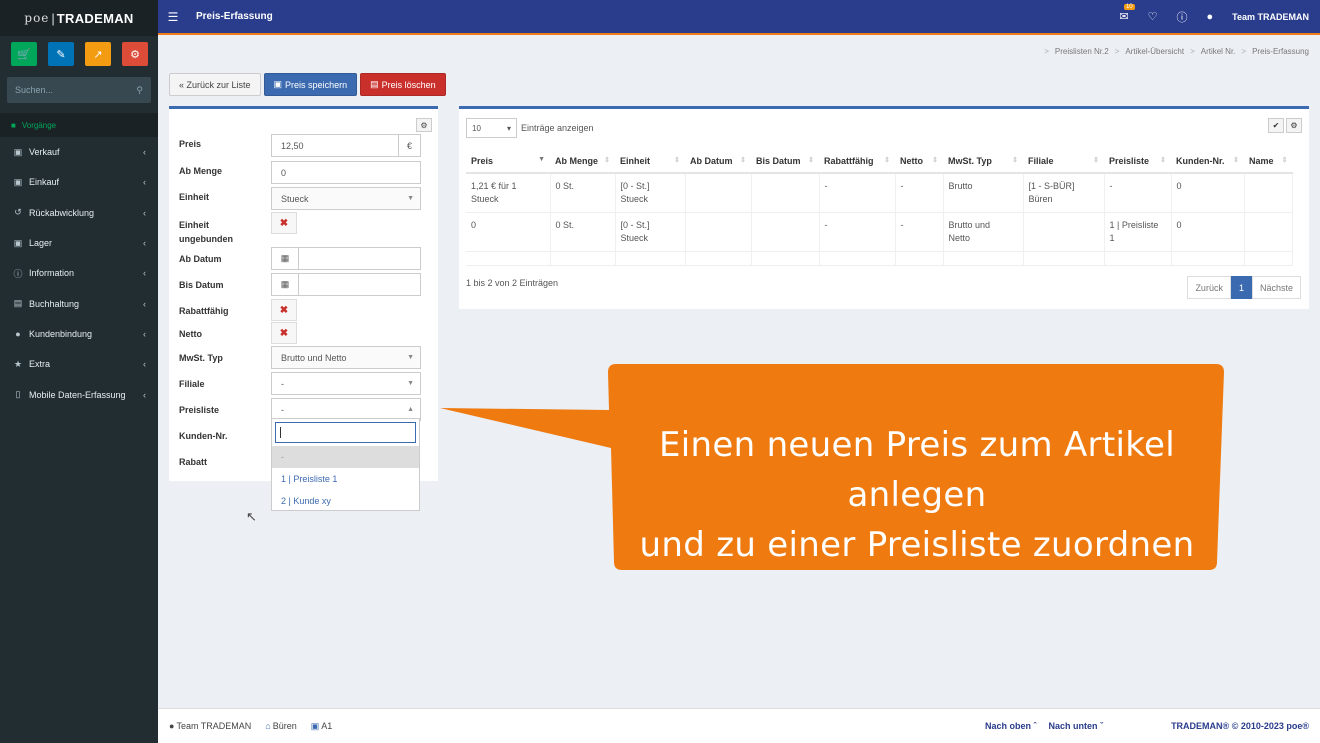  What do you see at coordinates (173, 17) in the screenshot?
I see `hamburger-icon: ☰` at bounding box center [173, 17].